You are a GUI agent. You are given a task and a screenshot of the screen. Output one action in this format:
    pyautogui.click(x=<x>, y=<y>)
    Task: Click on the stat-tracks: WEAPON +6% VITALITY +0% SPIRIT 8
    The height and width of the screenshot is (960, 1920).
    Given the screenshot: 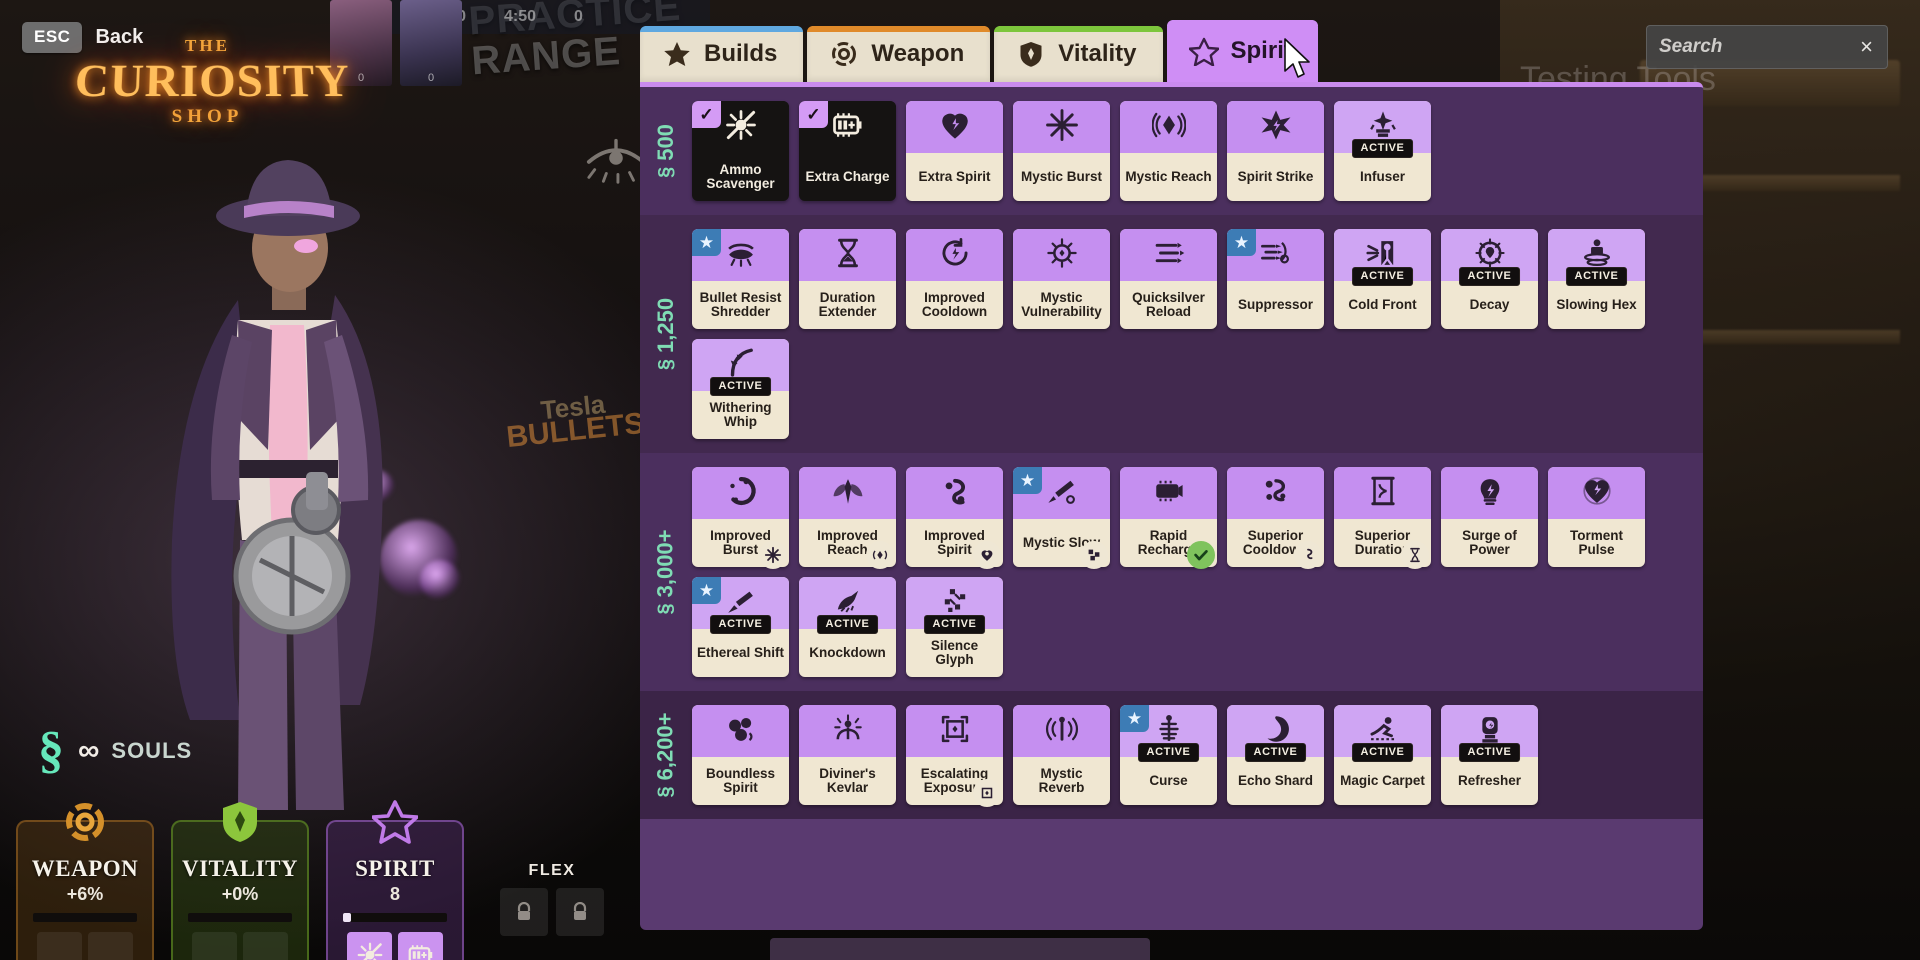 What is the action you would take?
    pyautogui.click(x=240, y=880)
    